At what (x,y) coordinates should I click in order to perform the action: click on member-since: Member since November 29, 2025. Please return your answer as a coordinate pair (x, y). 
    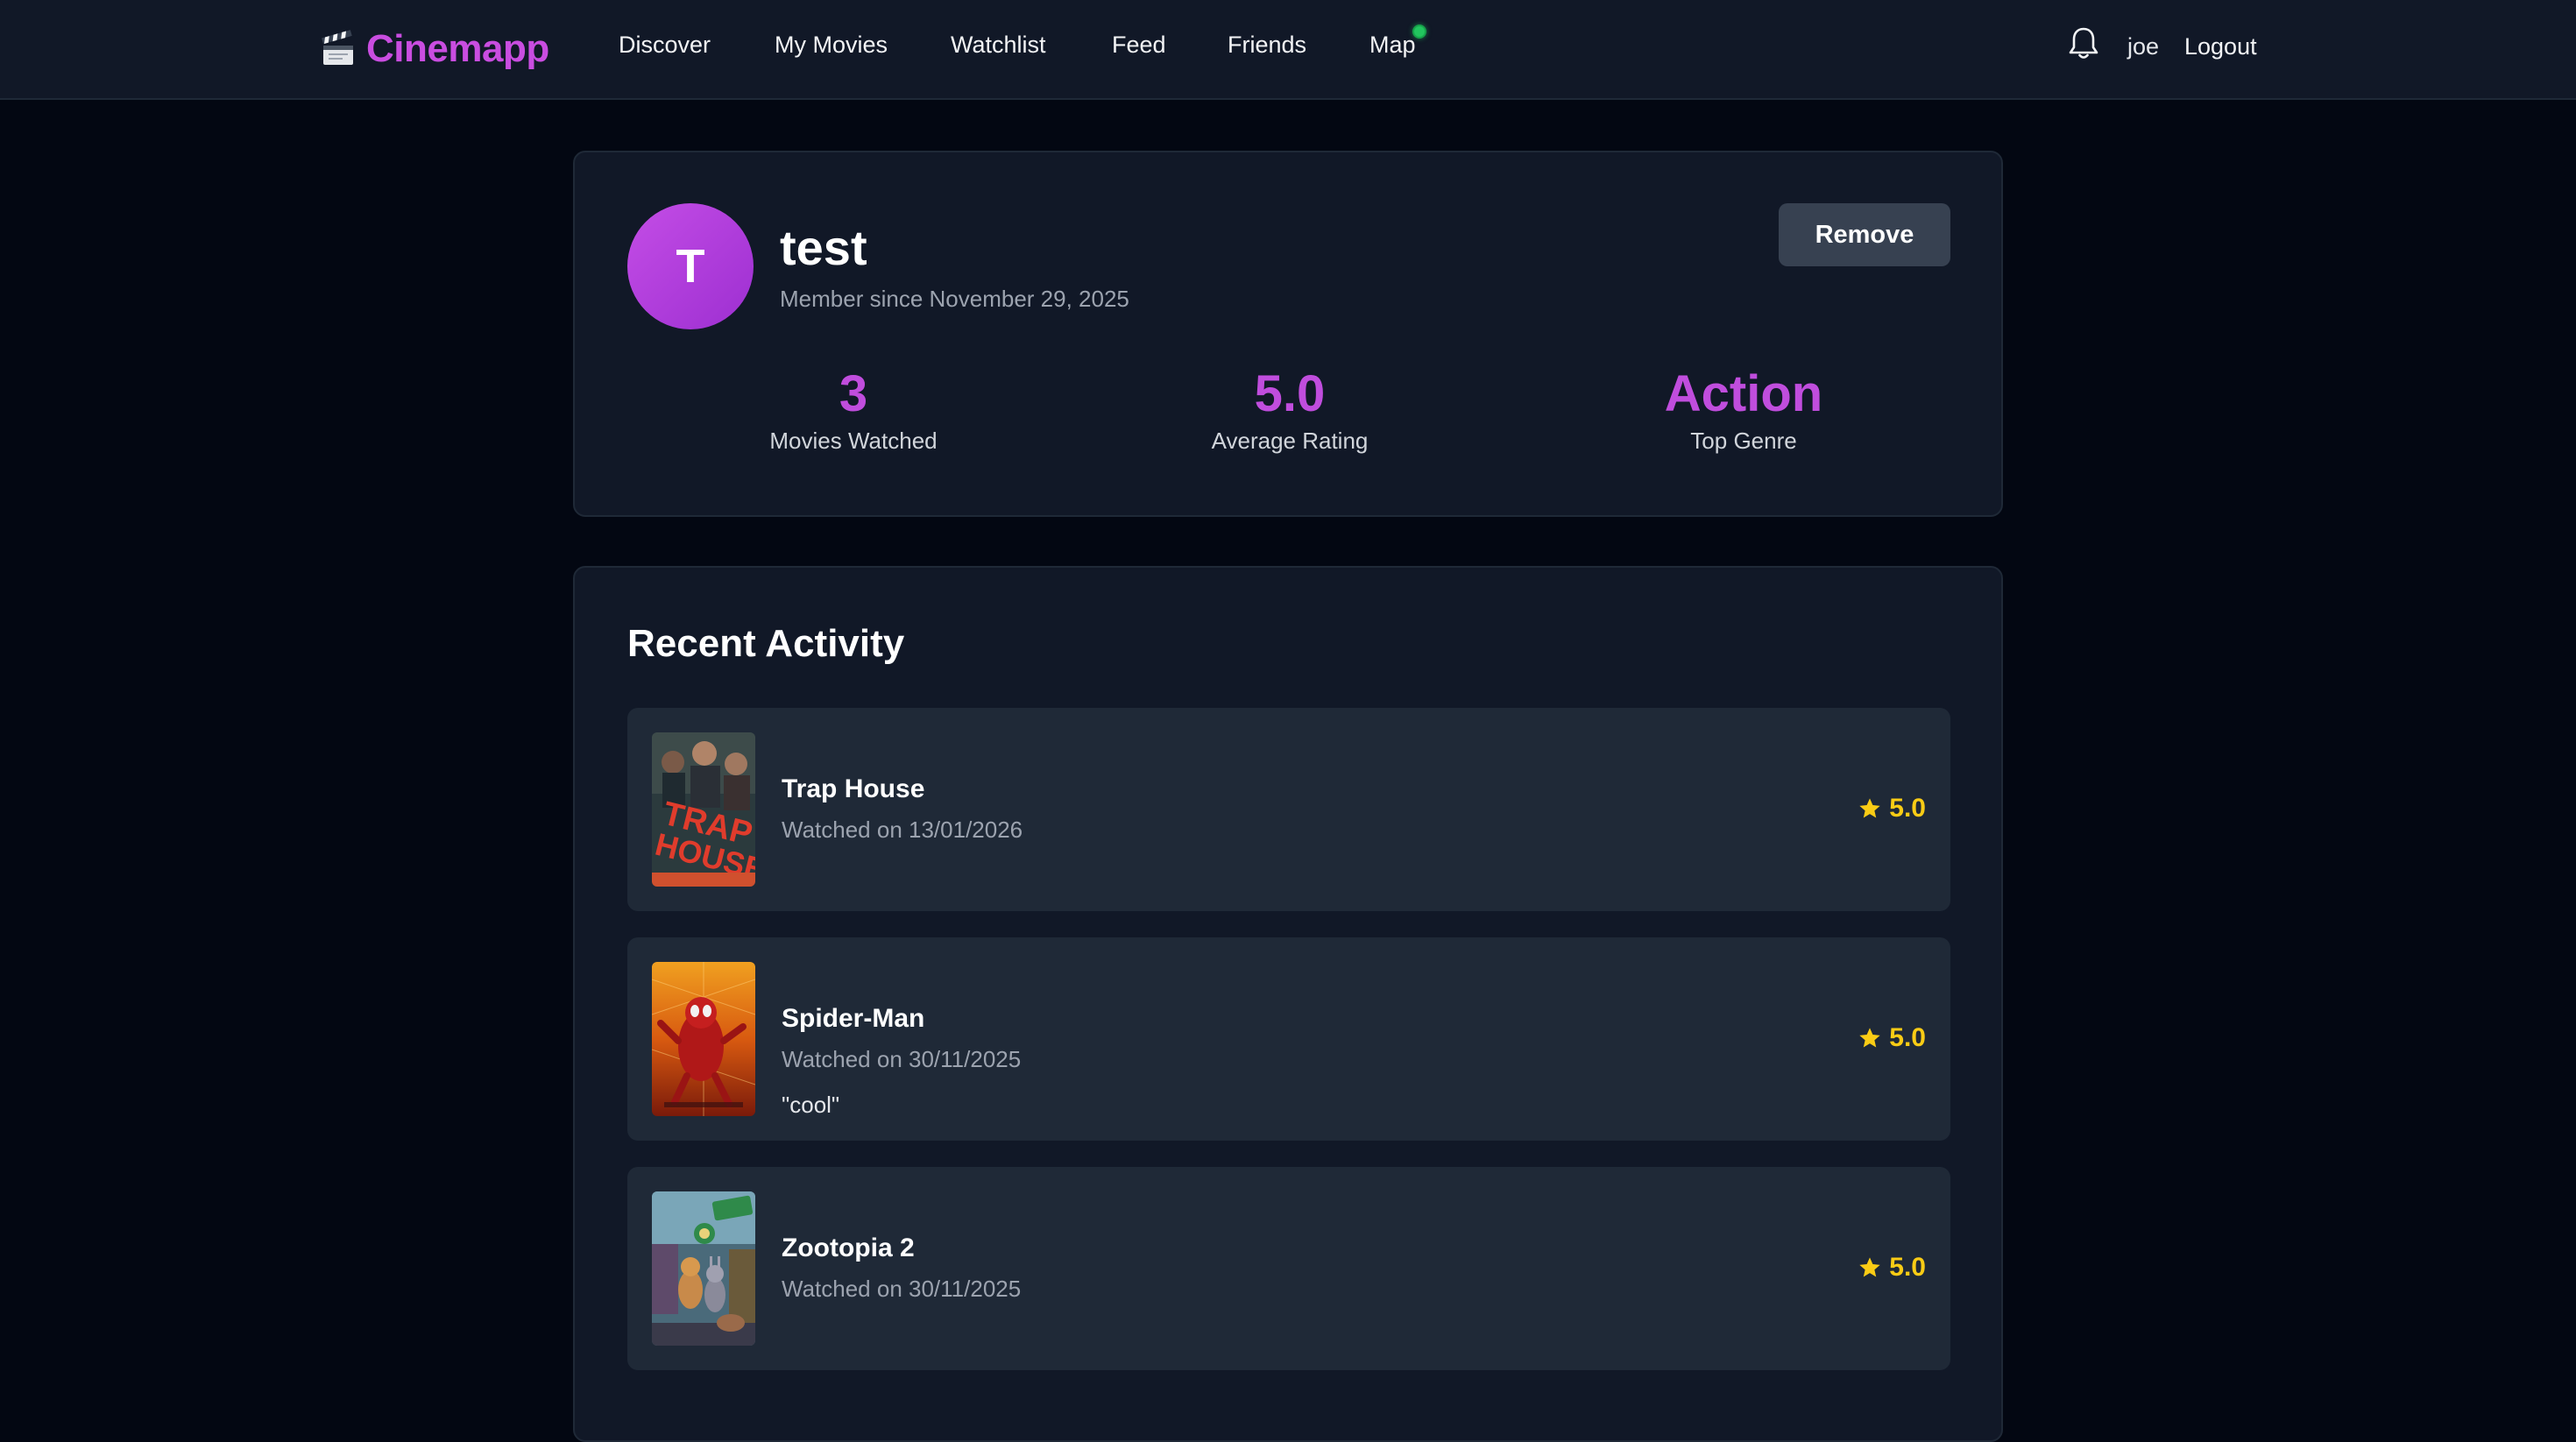
    Looking at the image, I should click on (954, 299).